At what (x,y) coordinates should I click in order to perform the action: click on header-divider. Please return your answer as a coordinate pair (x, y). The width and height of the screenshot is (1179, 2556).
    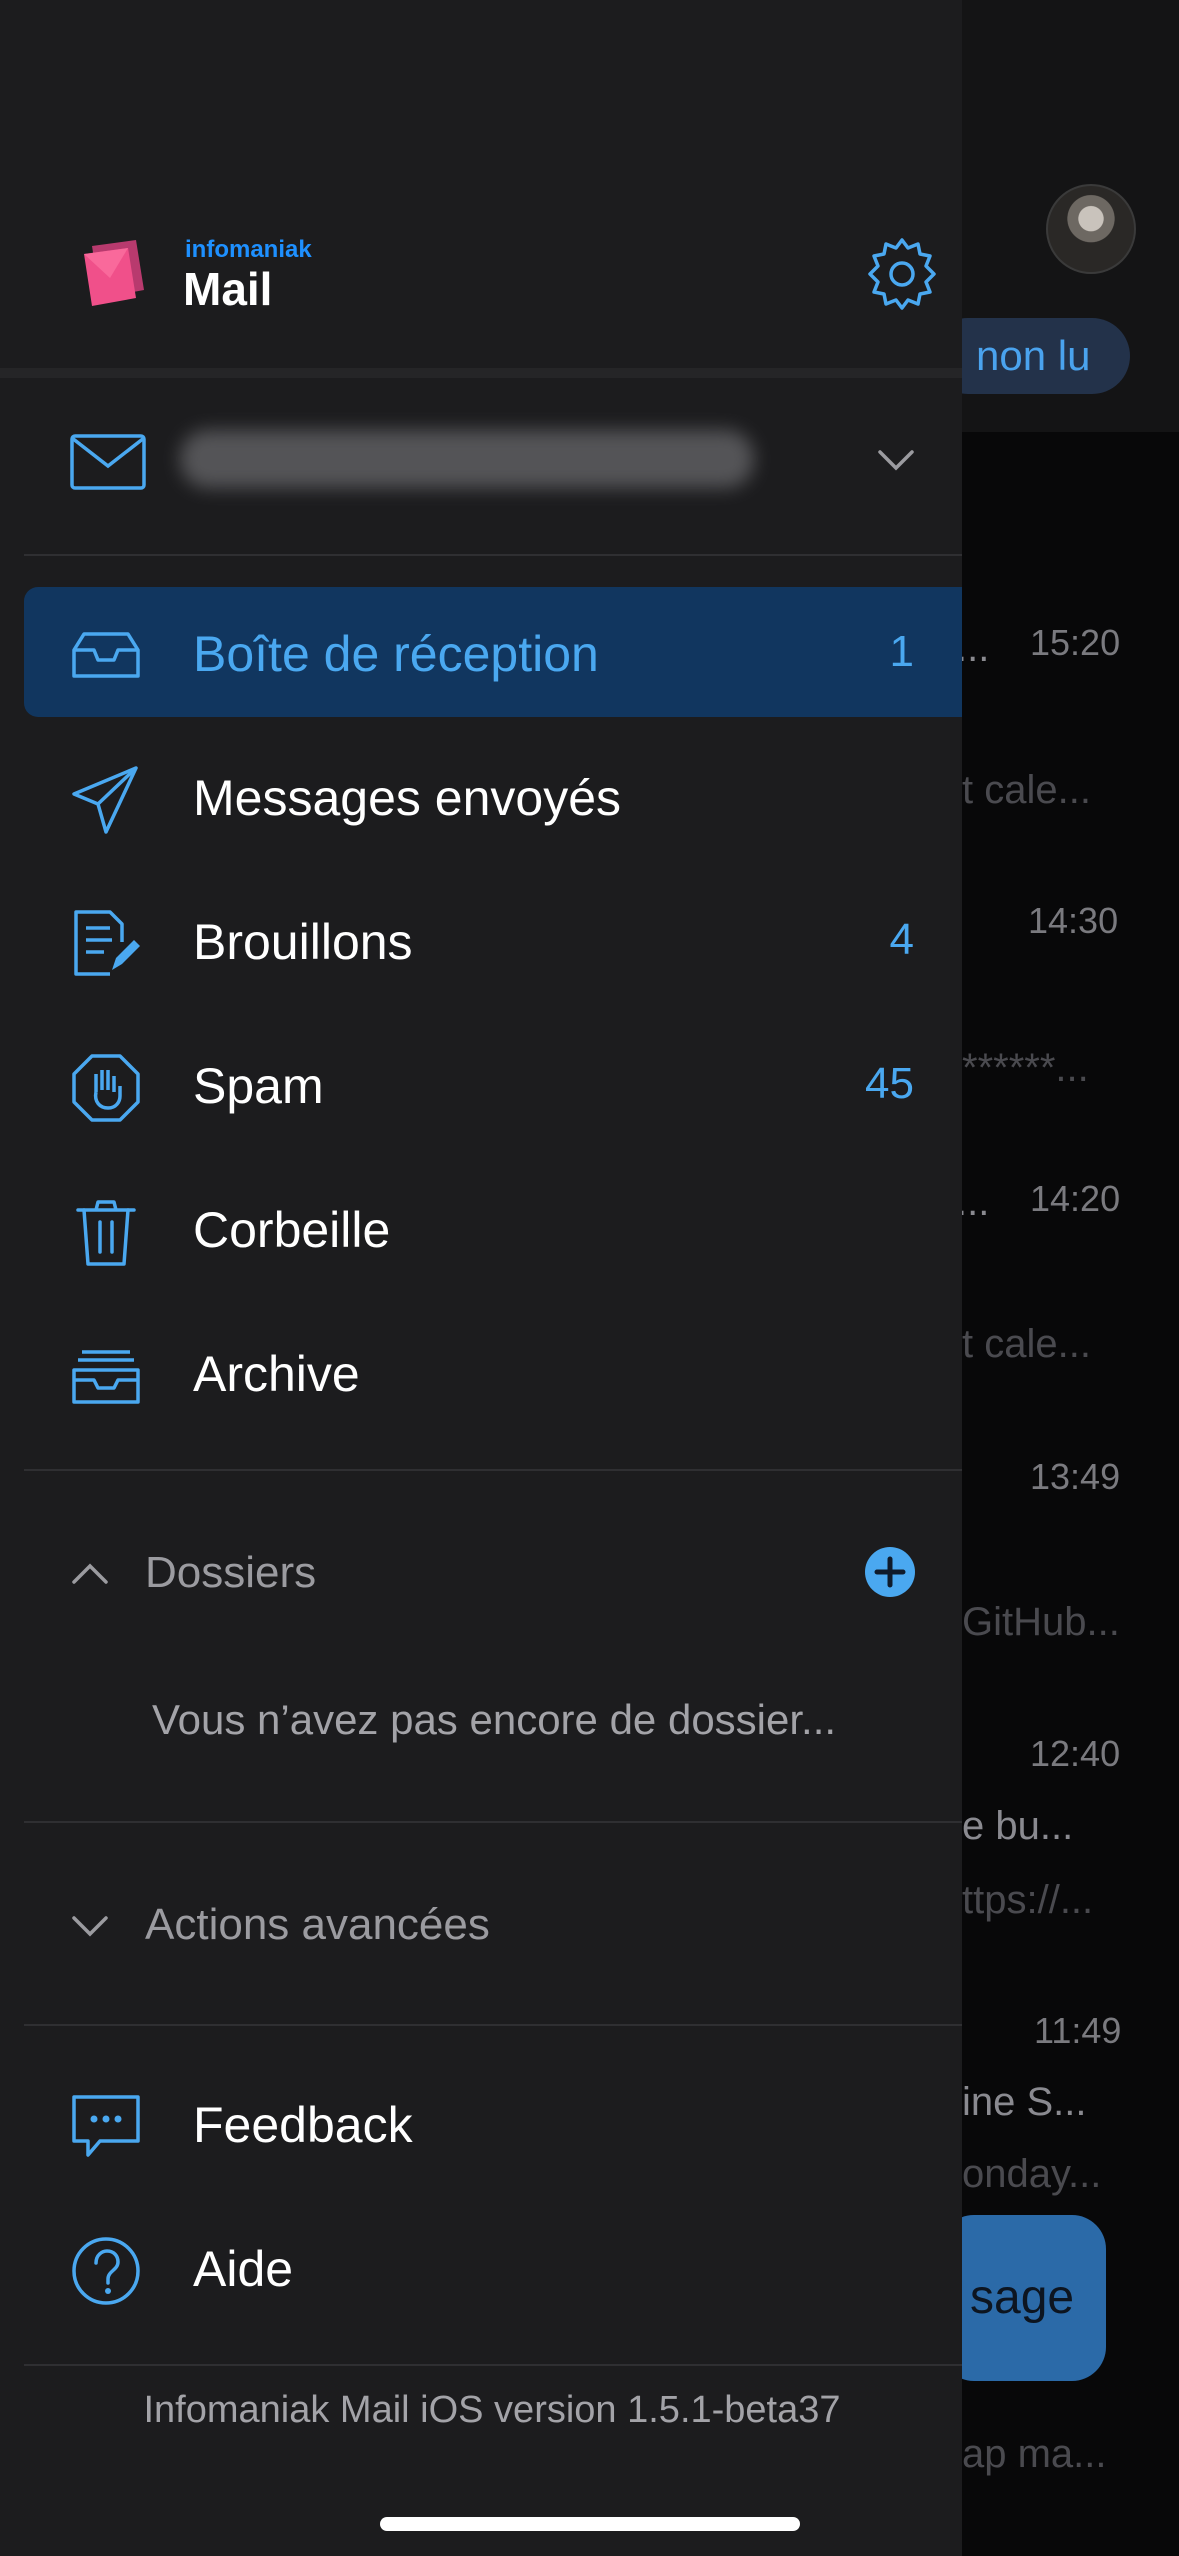
    Looking at the image, I should click on (481, 373).